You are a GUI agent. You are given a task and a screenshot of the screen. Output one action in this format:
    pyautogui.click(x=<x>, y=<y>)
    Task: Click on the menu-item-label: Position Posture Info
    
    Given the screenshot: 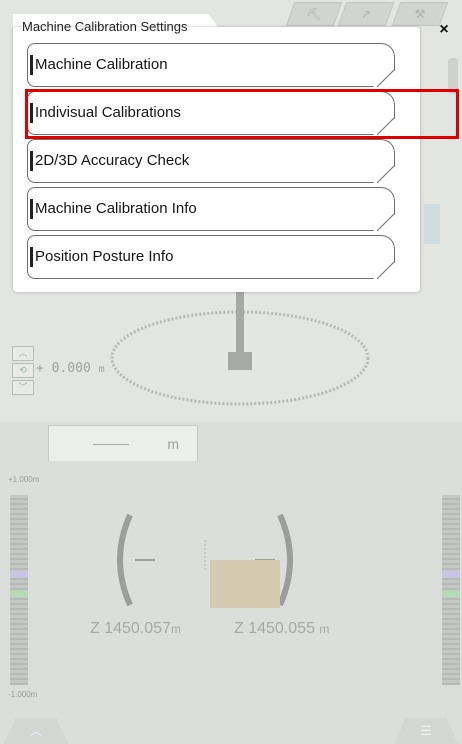 What is the action you would take?
    pyautogui.click(x=104, y=256)
    